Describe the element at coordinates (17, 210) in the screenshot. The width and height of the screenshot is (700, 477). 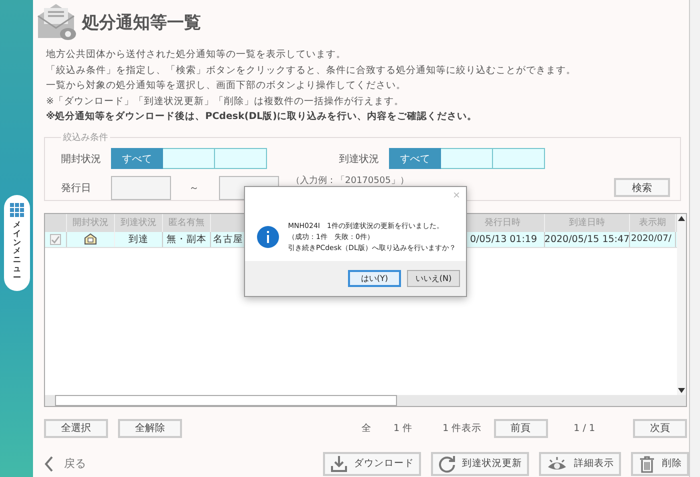
I see `grid-icon` at that location.